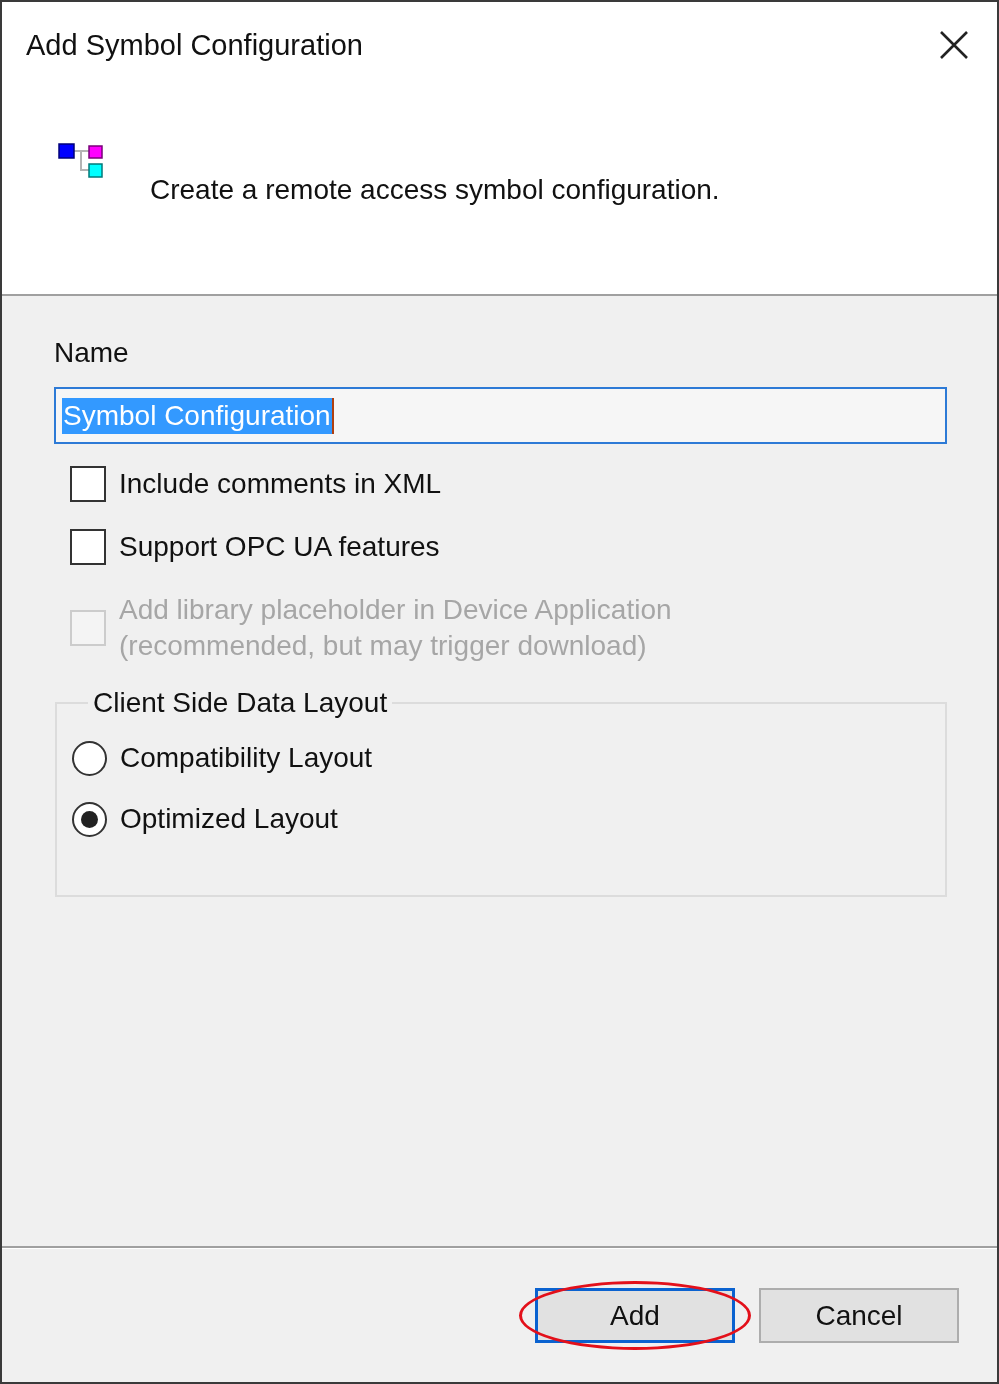  Describe the element at coordinates (859, 1315) in the screenshot. I see `cancel-button: Cancel` at that location.